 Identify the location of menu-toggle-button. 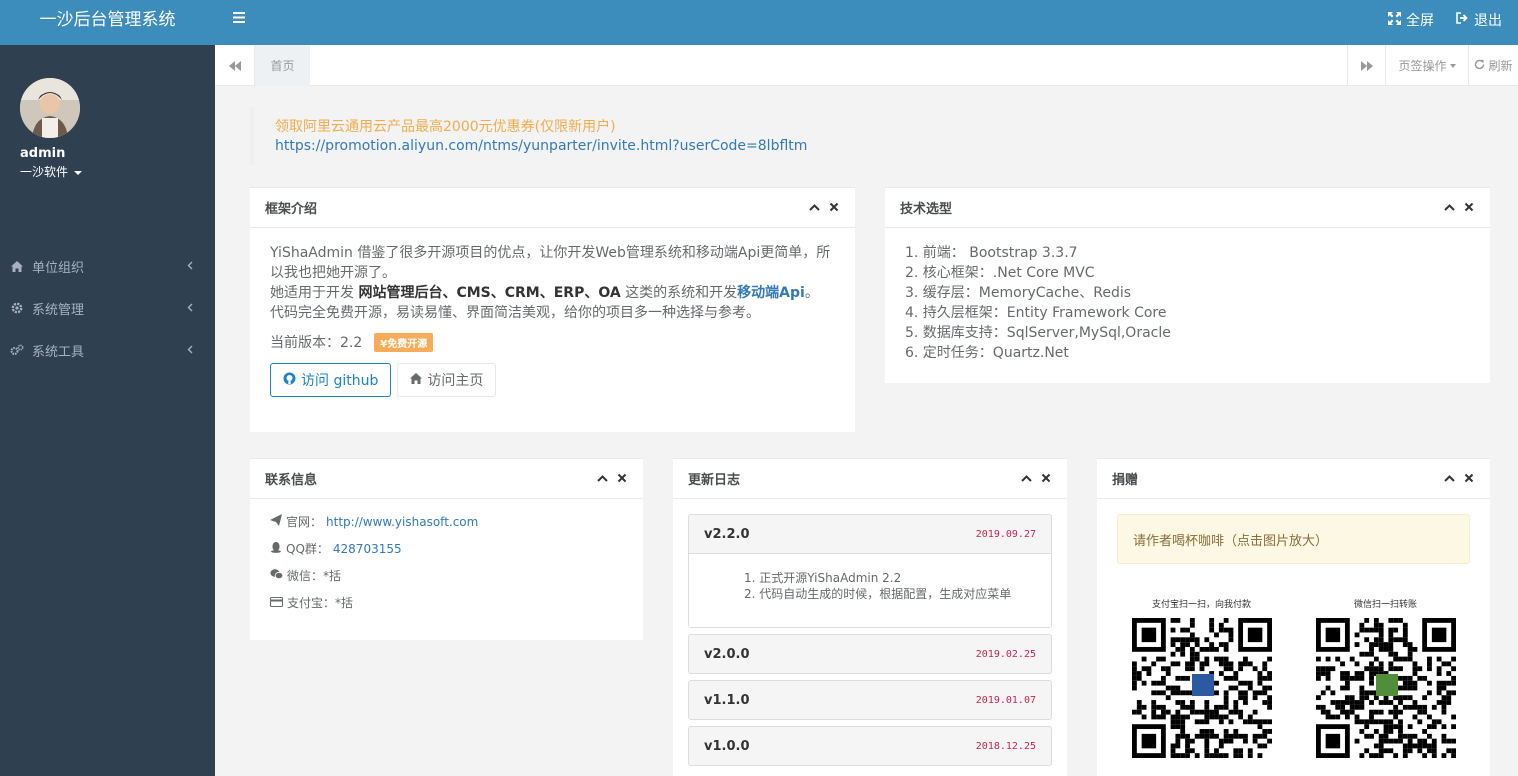
(241, 20).